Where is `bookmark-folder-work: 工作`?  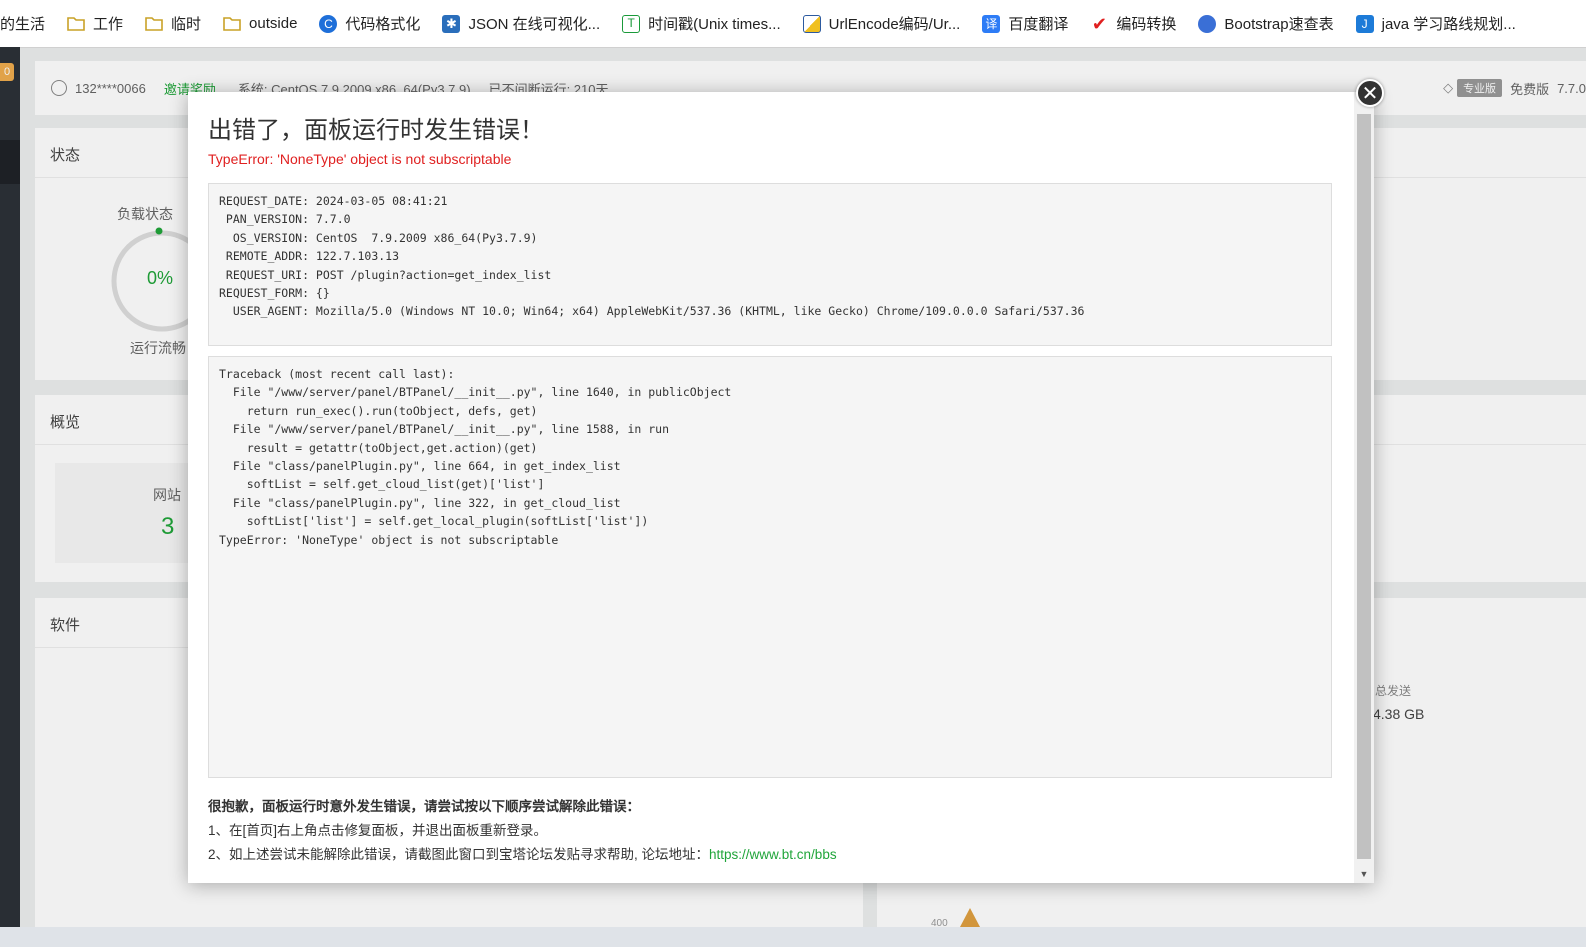 bookmark-folder-work: 工作 is located at coordinates (95, 23).